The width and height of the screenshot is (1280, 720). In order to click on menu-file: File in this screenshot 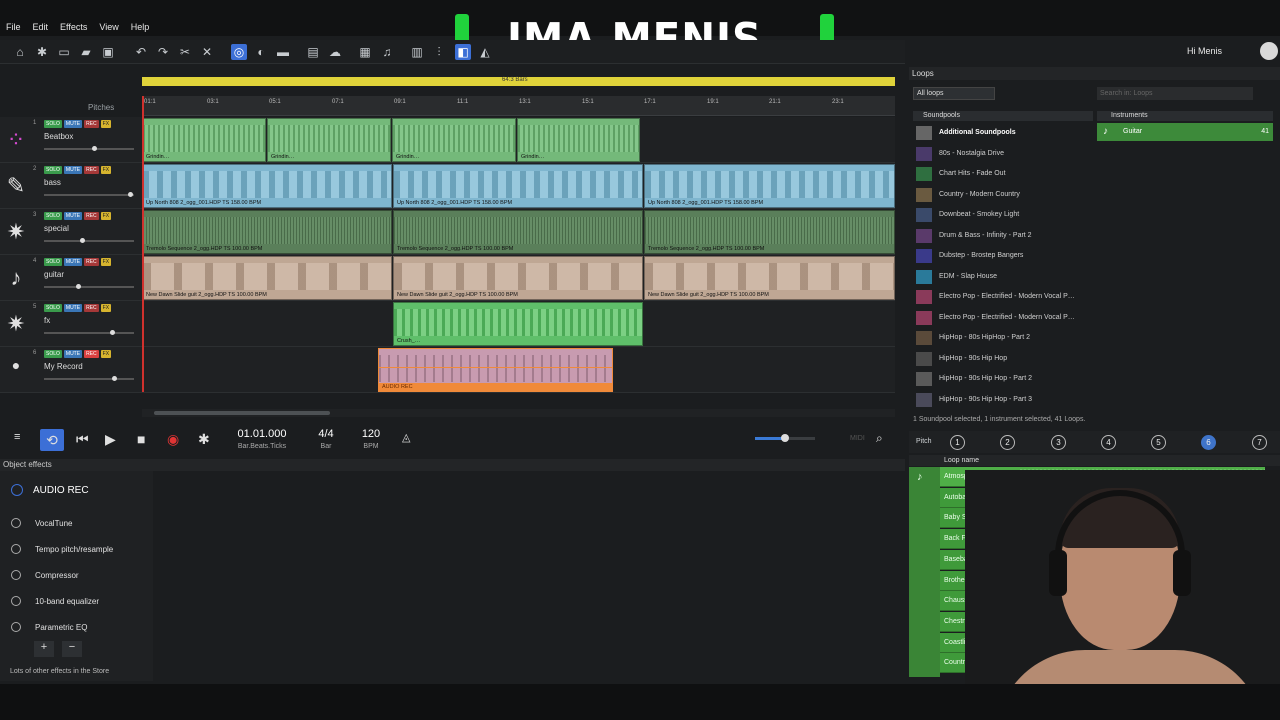, I will do `click(13, 27)`.